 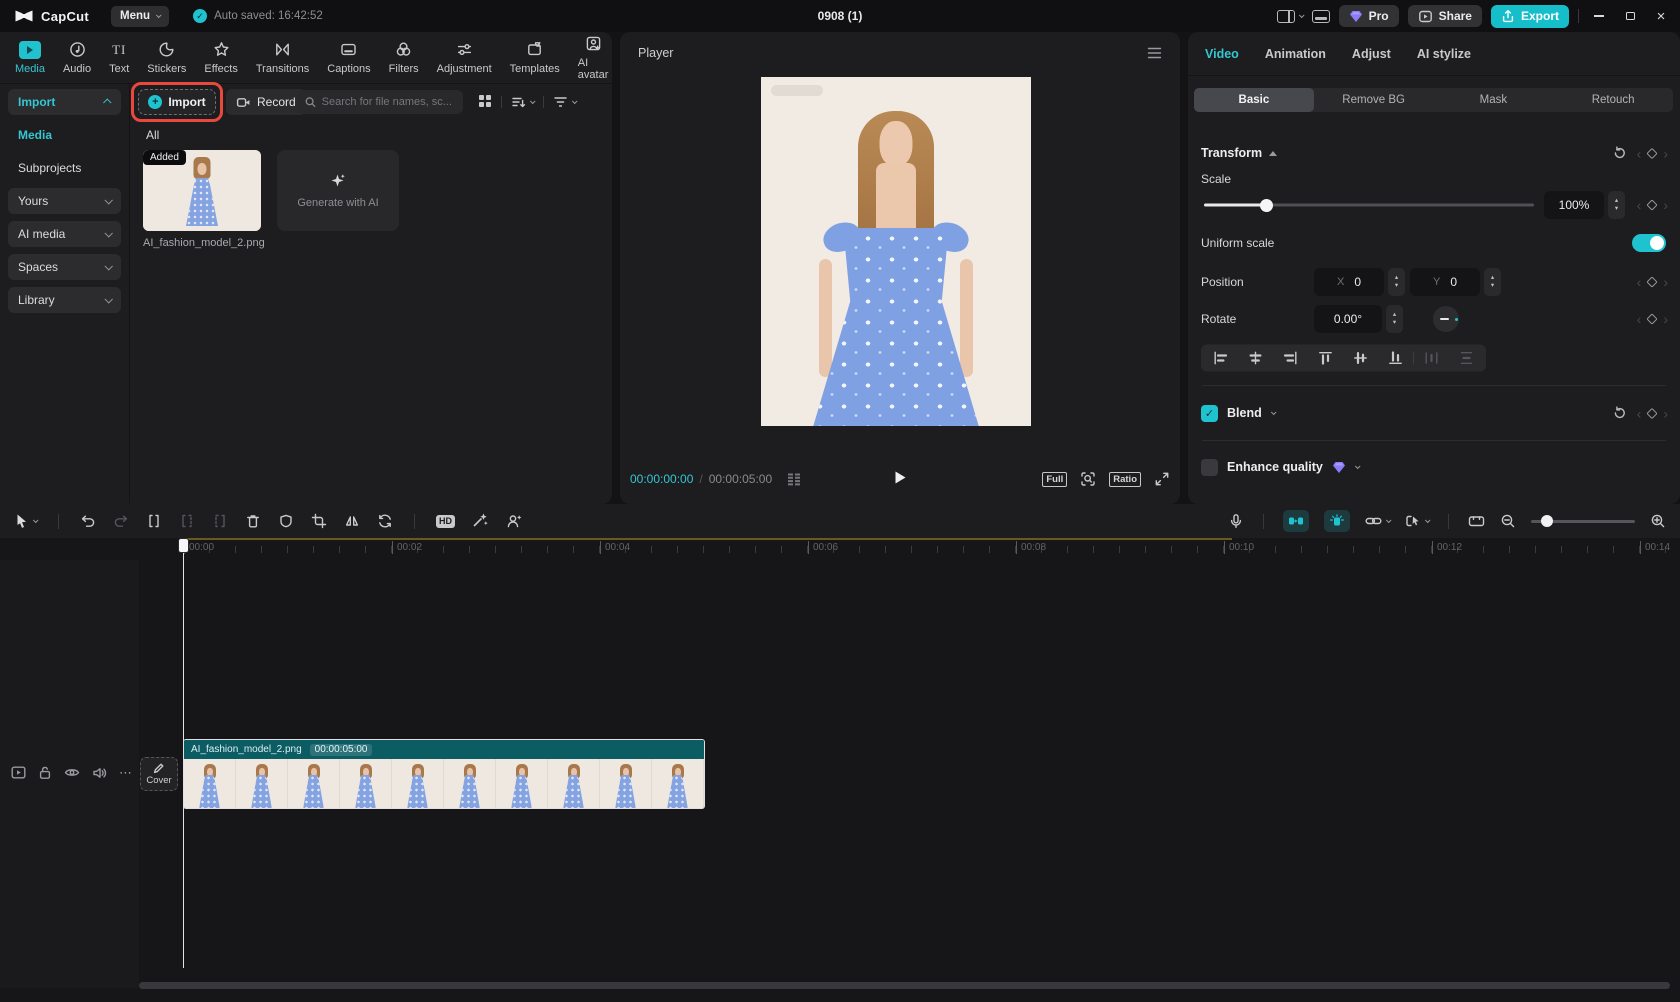 I want to click on panel-toggle-button, so click(x=1320, y=16).